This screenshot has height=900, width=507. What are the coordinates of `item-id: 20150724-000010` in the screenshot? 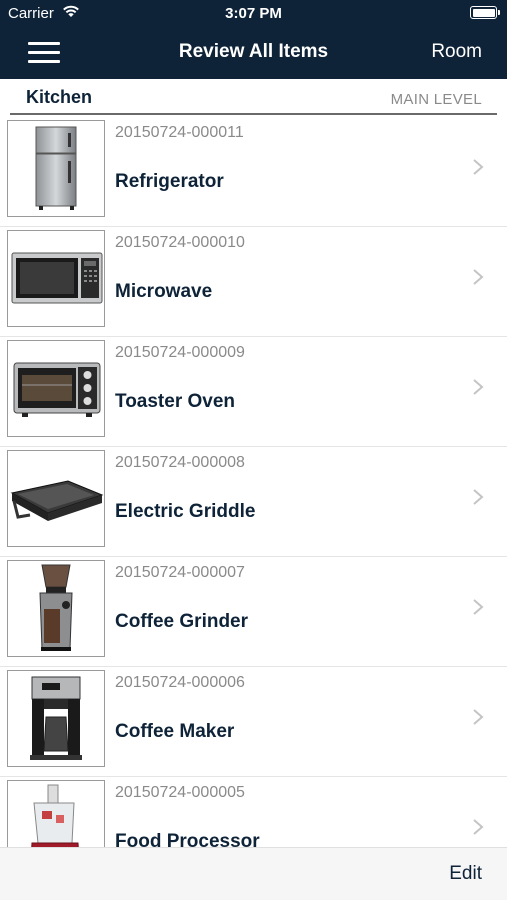 It's located at (180, 242).